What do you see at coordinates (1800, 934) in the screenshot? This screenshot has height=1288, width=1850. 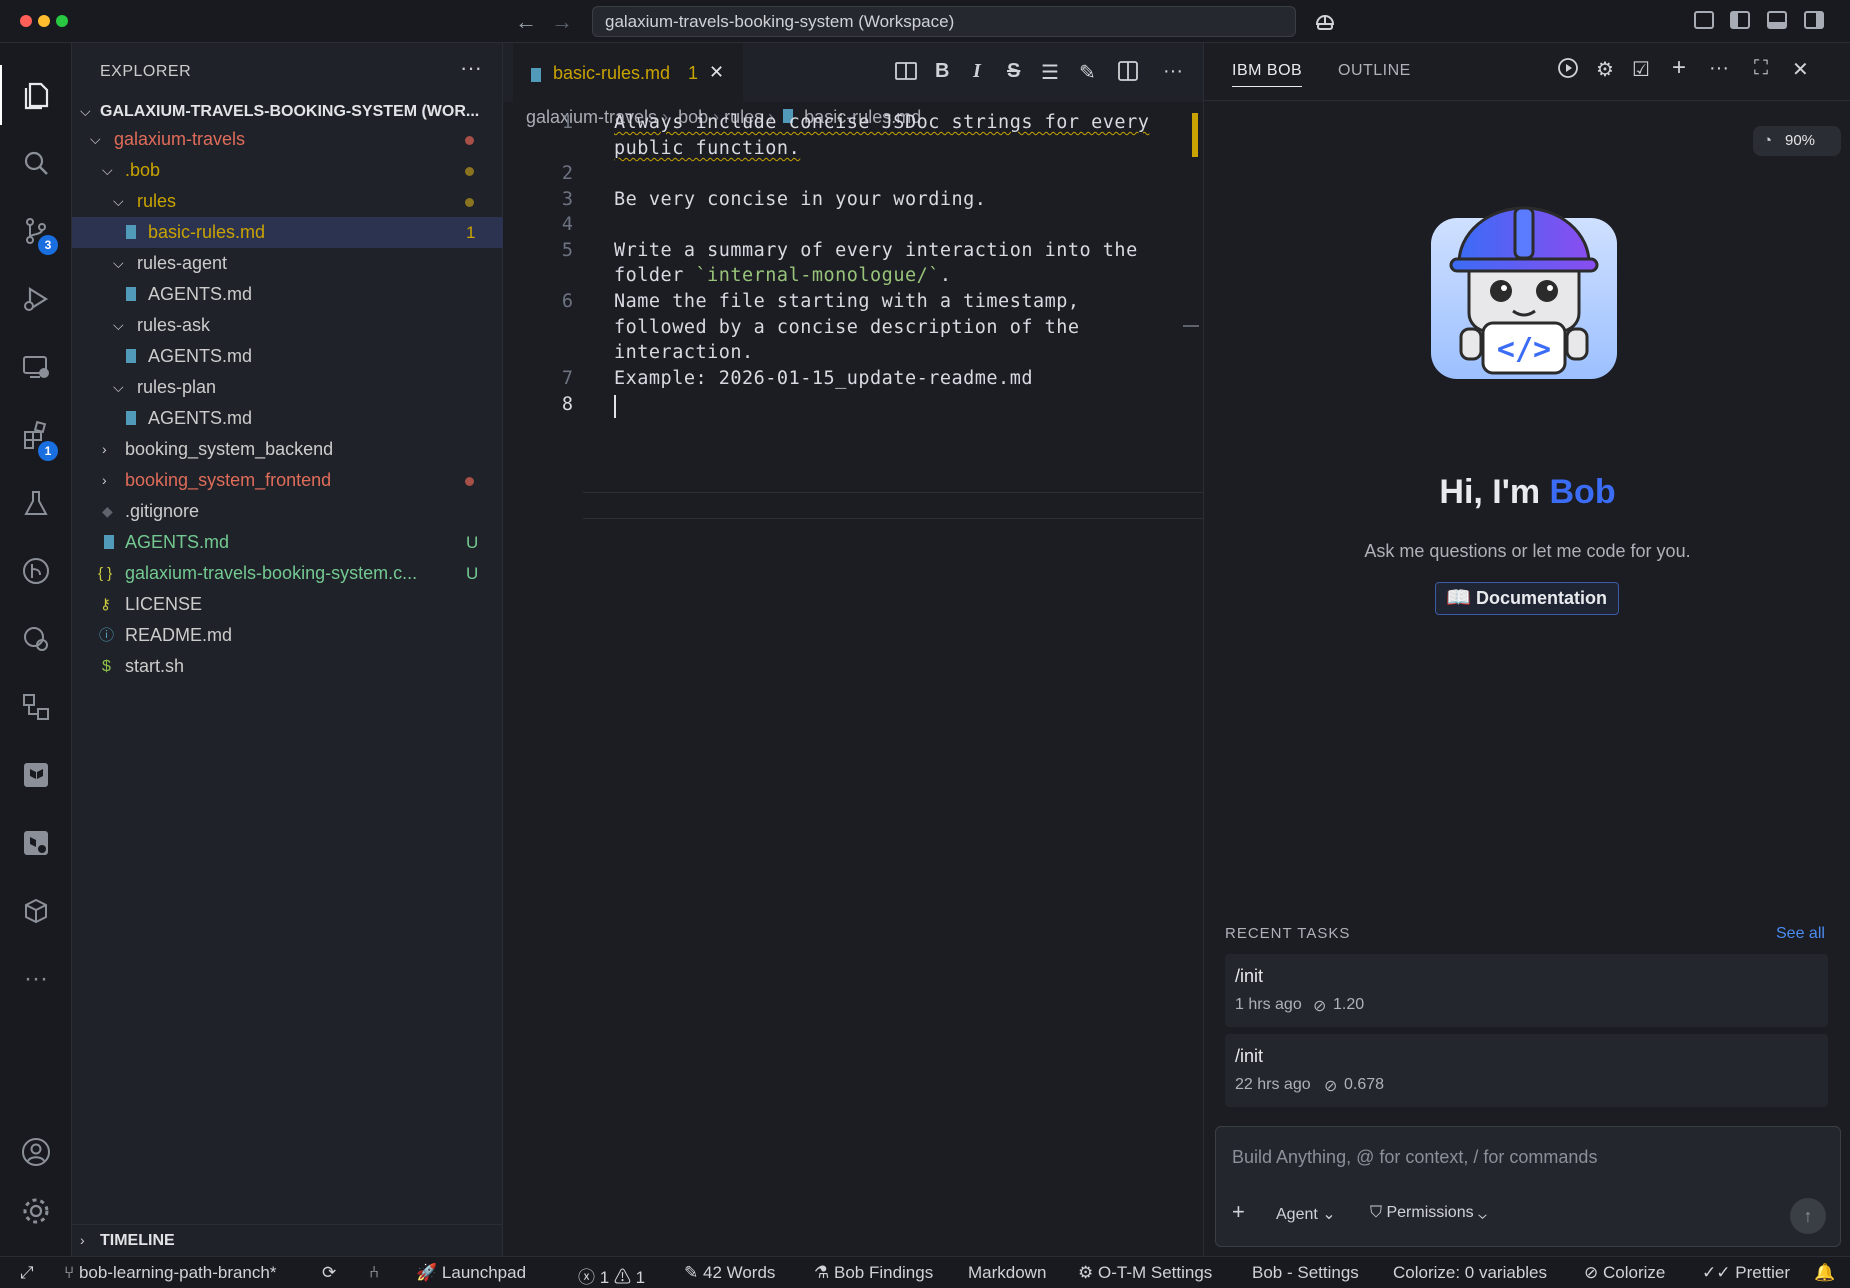 I see `see-all-link: See all` at bounding box center [1800, 934].